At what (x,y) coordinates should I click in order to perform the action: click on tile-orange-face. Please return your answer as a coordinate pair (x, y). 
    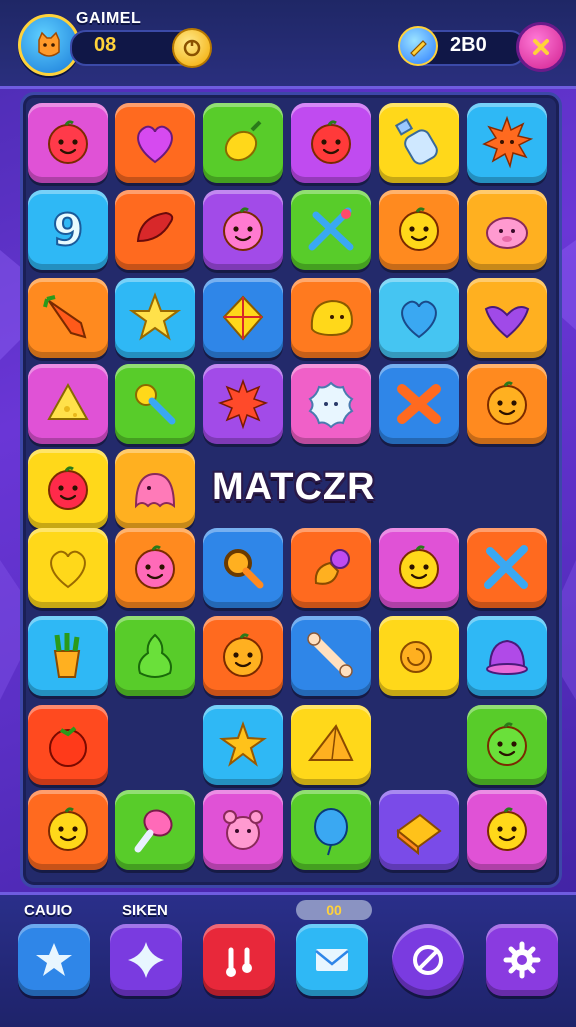
    Looking at the image, I should click on (419, 230).